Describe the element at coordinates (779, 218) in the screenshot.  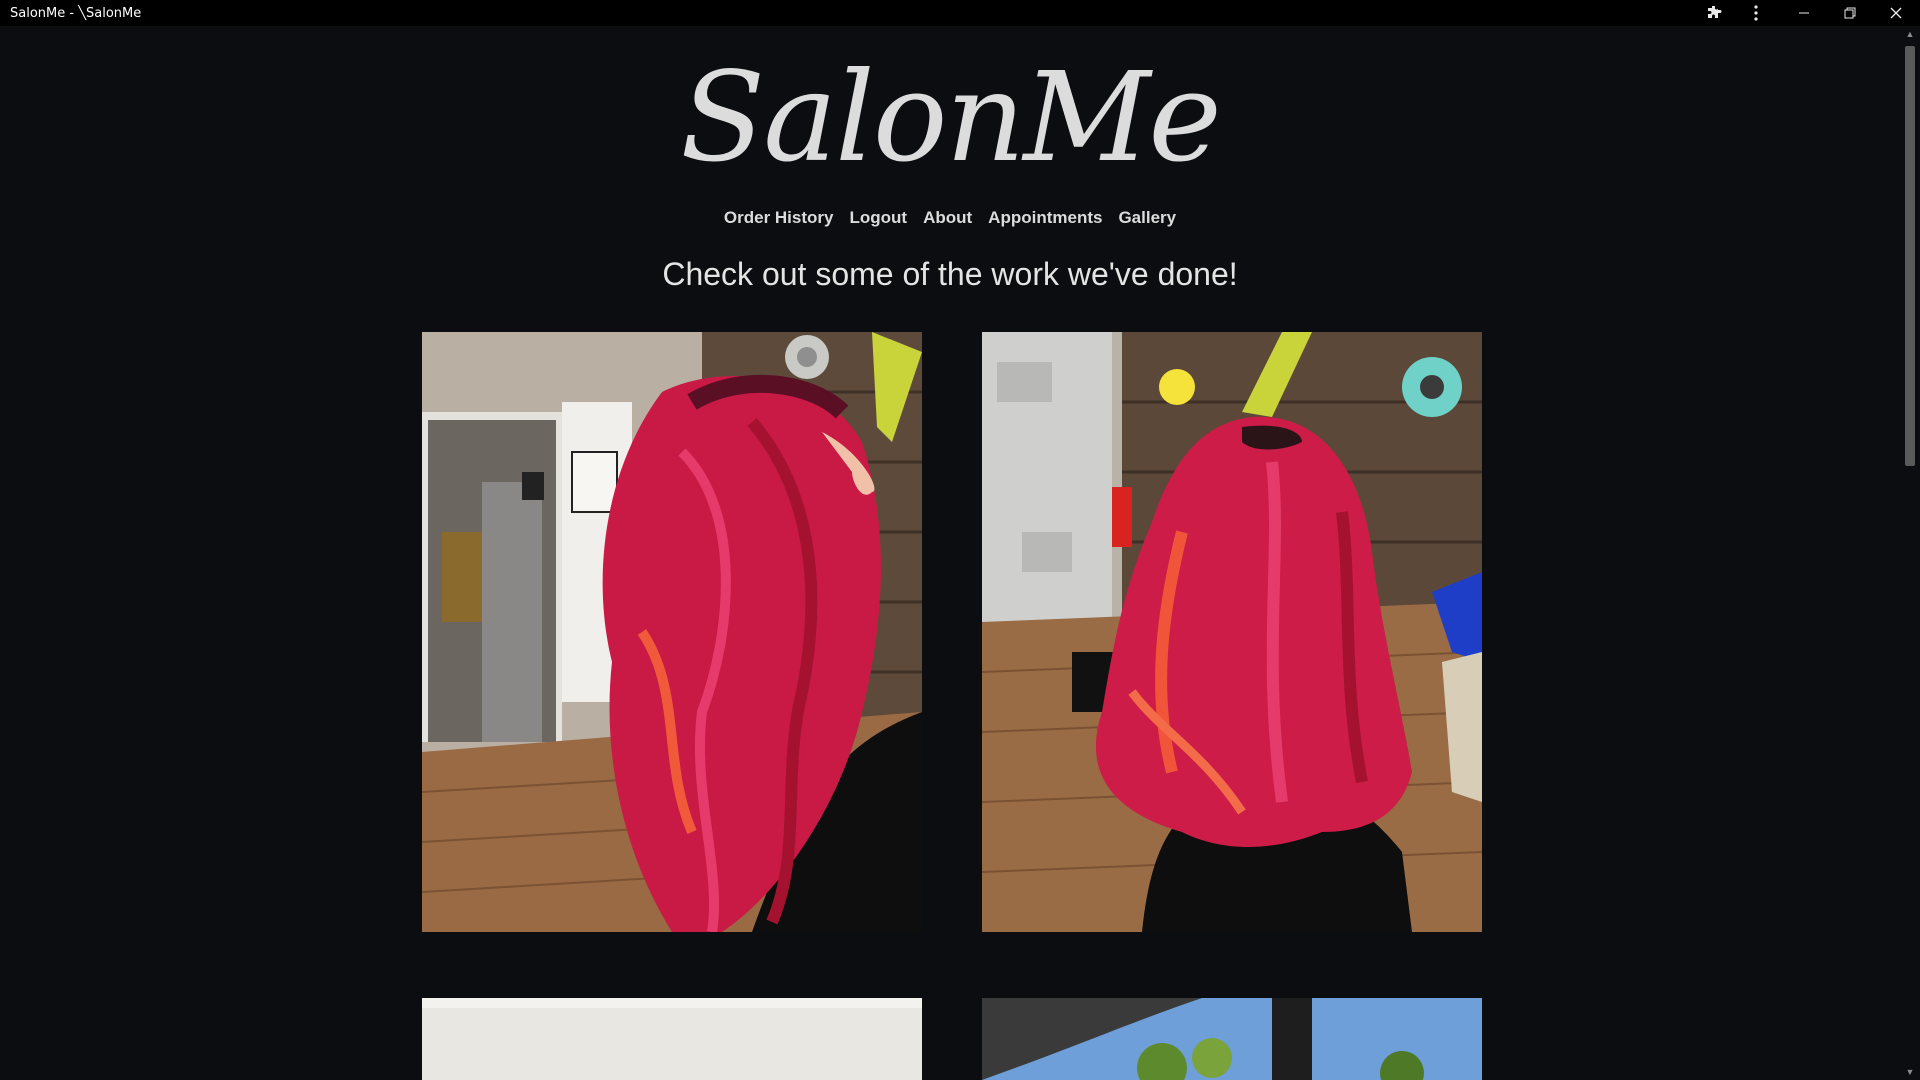
I see `nav-order-history: Order History` at that location.